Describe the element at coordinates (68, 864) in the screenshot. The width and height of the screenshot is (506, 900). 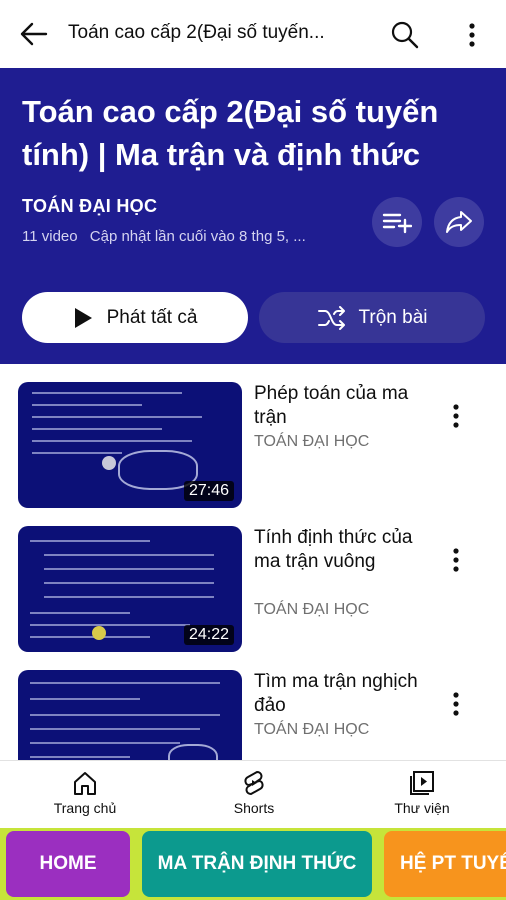
I see `category-home-button: HOME` at that location.